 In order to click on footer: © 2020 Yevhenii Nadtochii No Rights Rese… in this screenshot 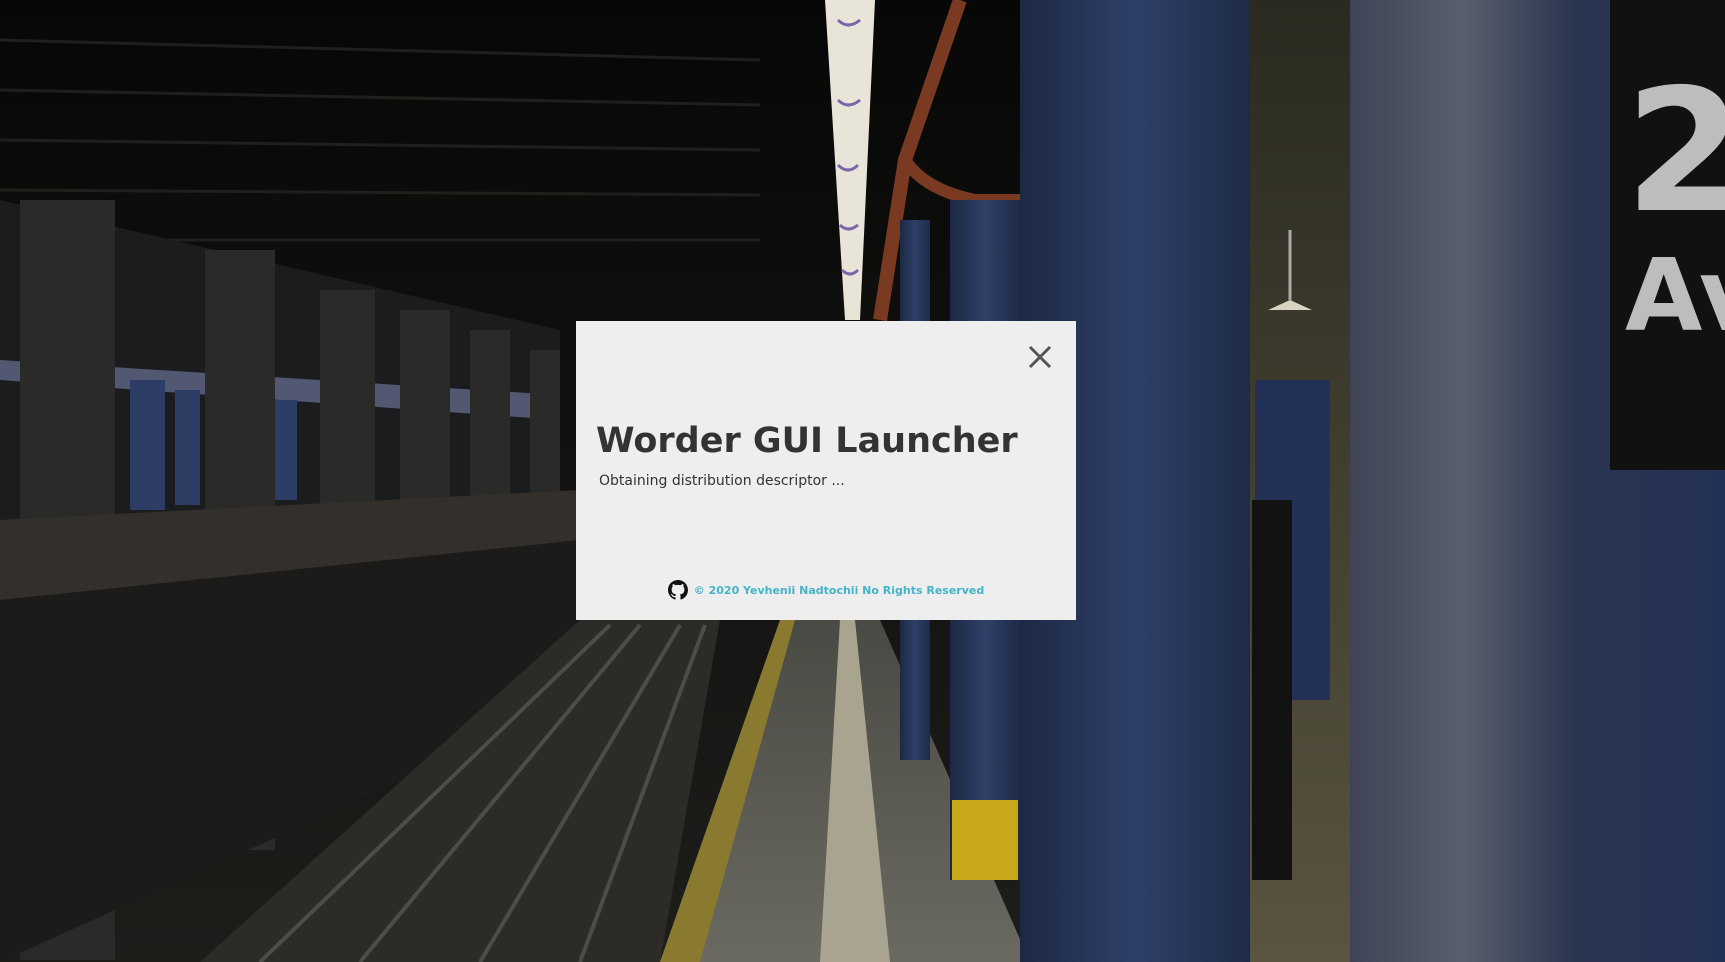, I will do `click(826, 590)`.